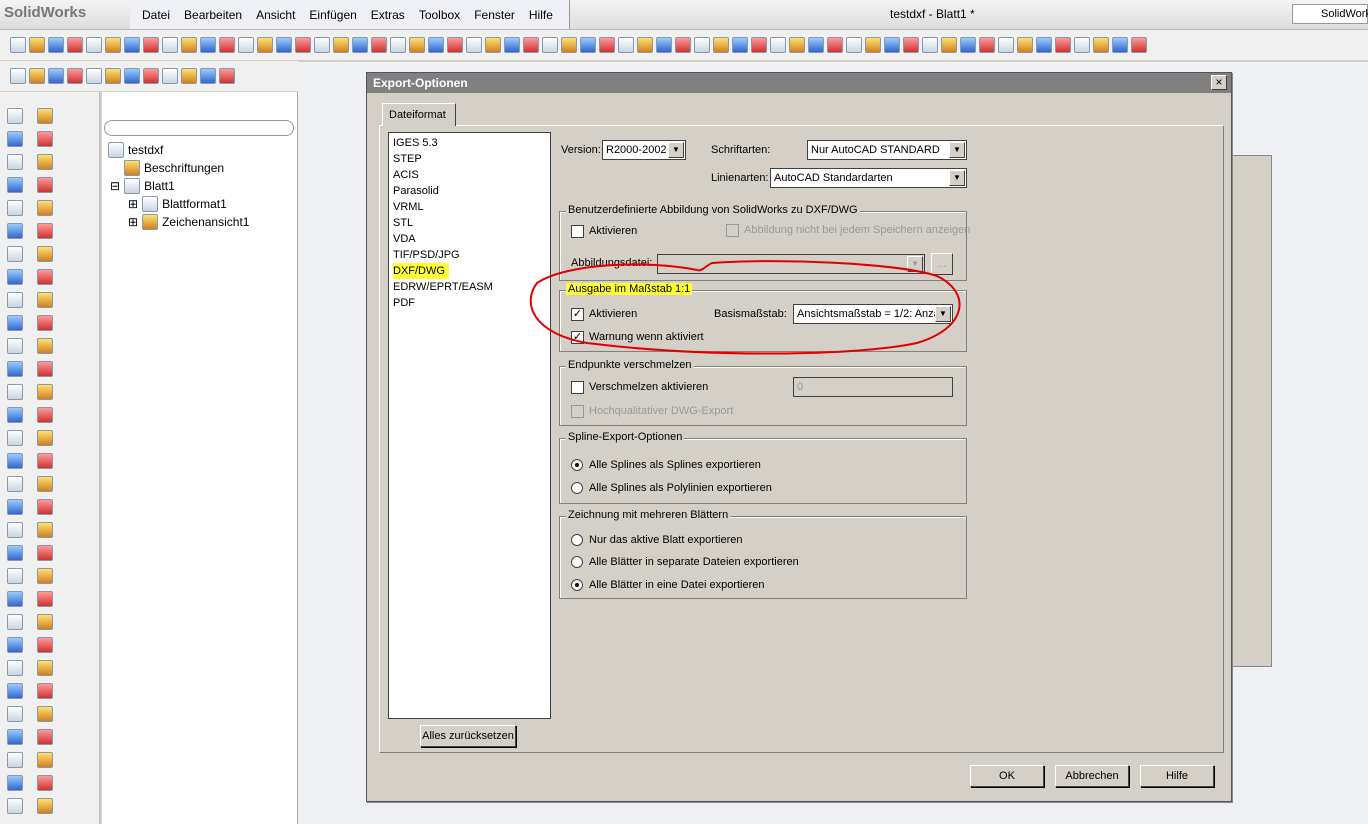  What do you see at coordinates (115, 186) in the screenshot?
I see `collapse-icon: ⊟` at bounding box center [115, 186].